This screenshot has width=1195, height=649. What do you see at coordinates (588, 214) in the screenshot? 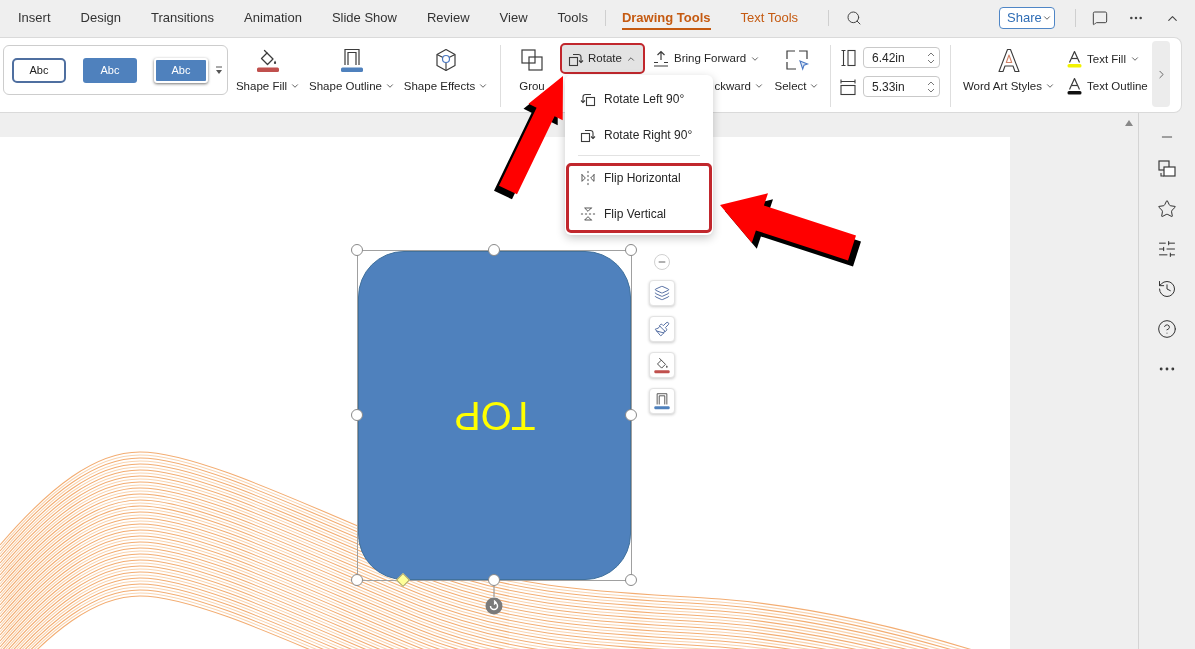
I see `flip-vertical-icon` at bounding box center [588, 214].